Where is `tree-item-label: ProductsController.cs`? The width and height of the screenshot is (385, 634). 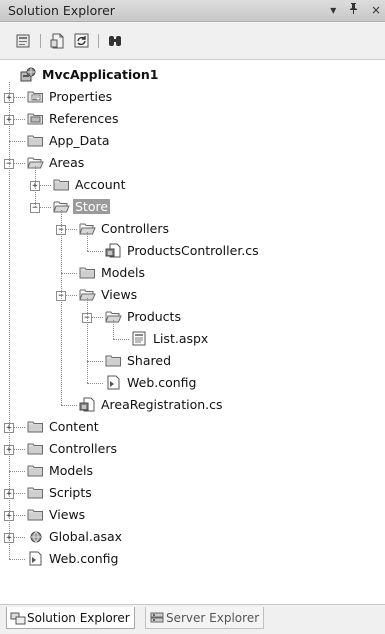
tree-item-label: ProductsController.cs is located at coordinates (193, 250).